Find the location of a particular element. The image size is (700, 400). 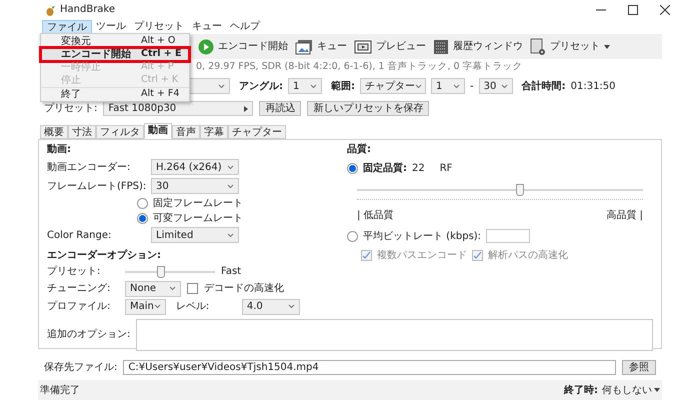

document-gear-icon is located at coordinates (538, 47).